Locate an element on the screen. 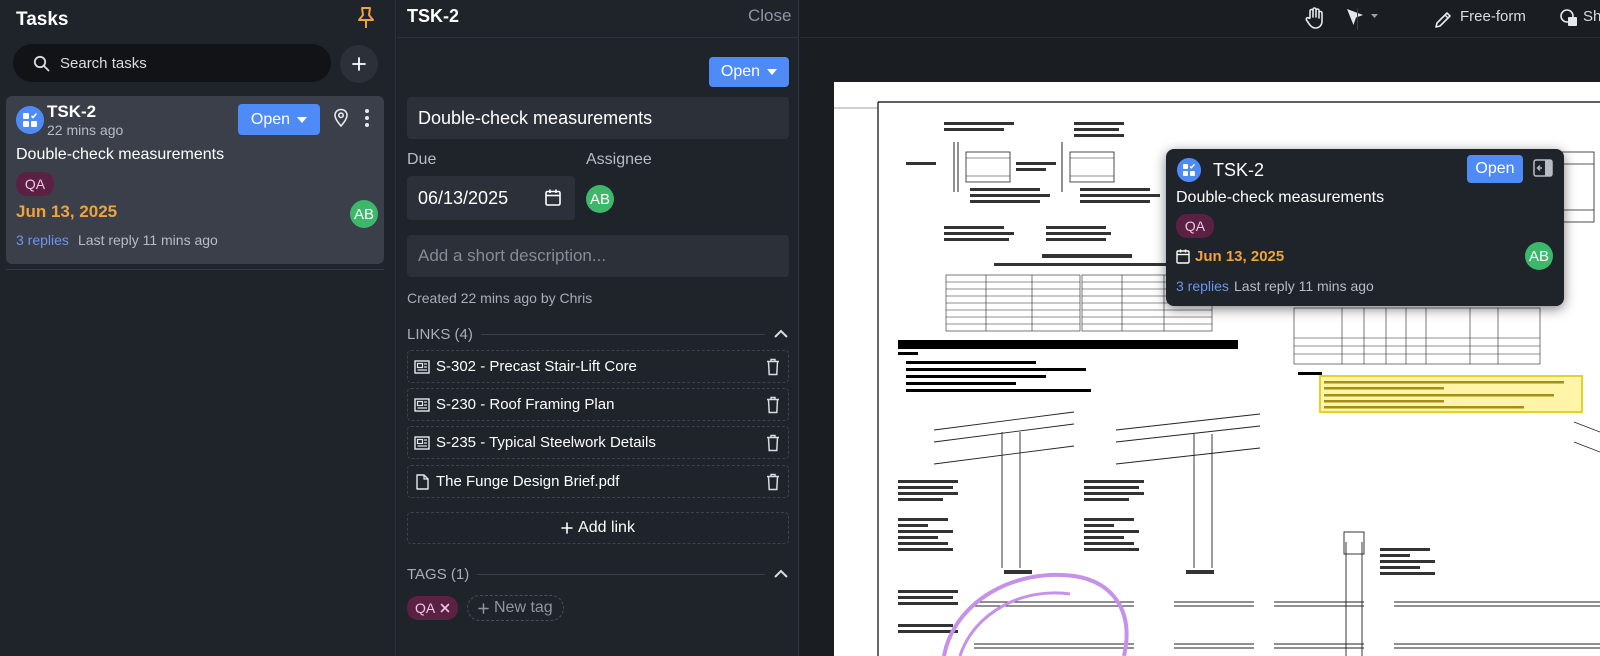  due-label: Due is located at coordinates (422, 159).